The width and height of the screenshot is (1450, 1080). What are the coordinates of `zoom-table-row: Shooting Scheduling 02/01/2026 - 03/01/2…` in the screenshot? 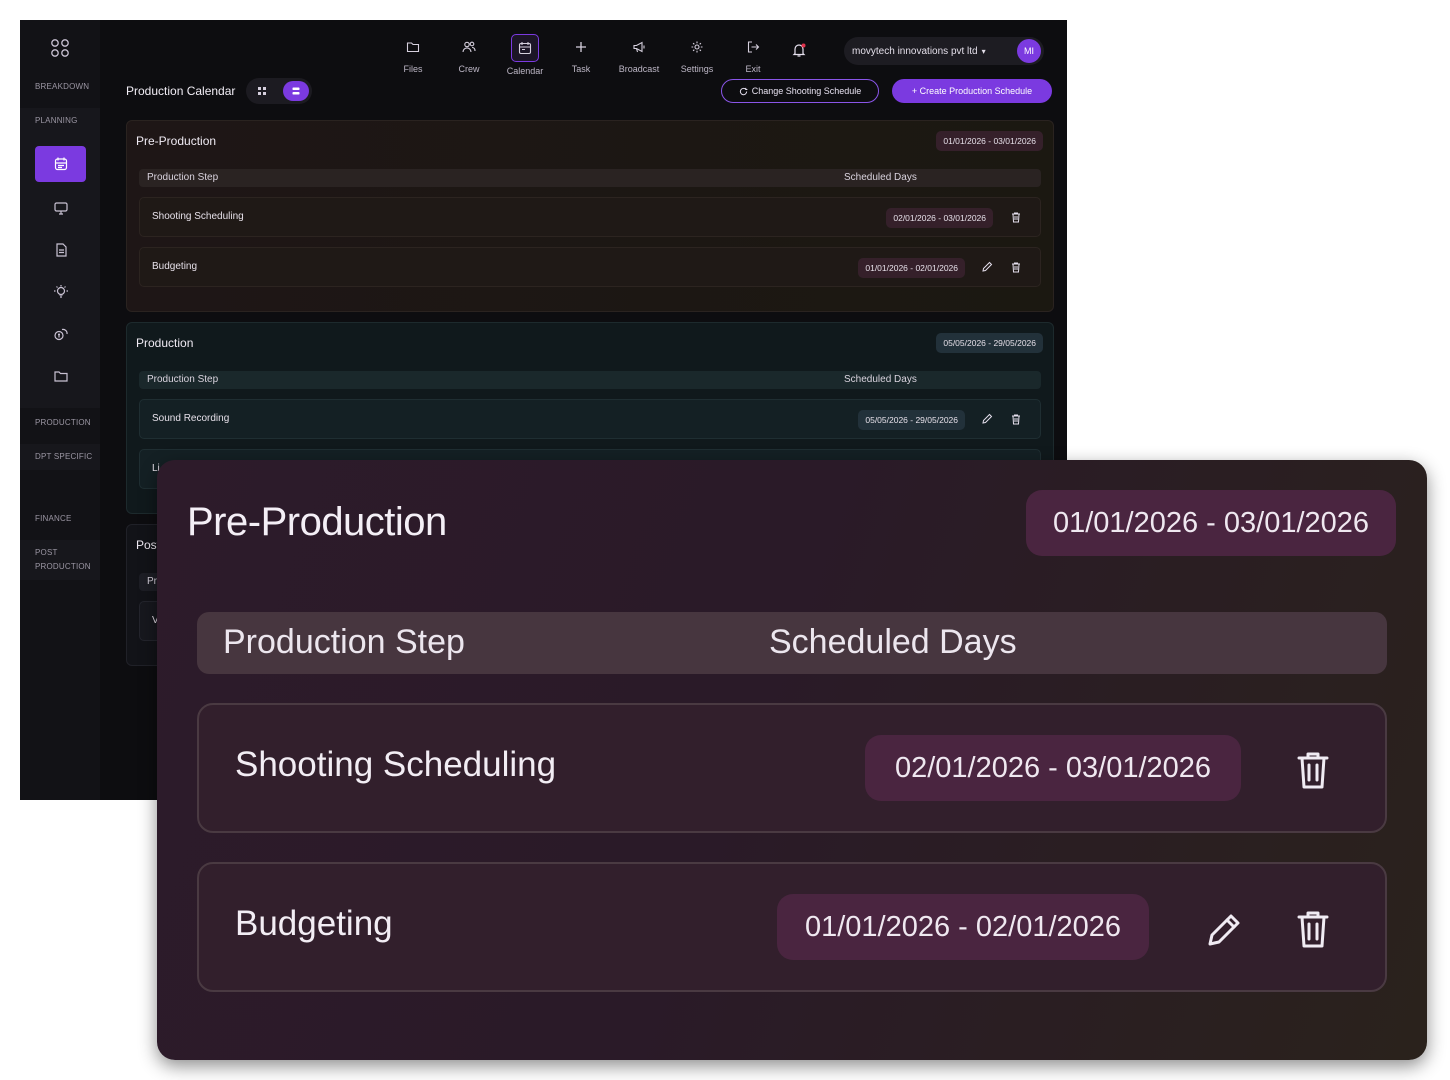 It's located at (792, 768).